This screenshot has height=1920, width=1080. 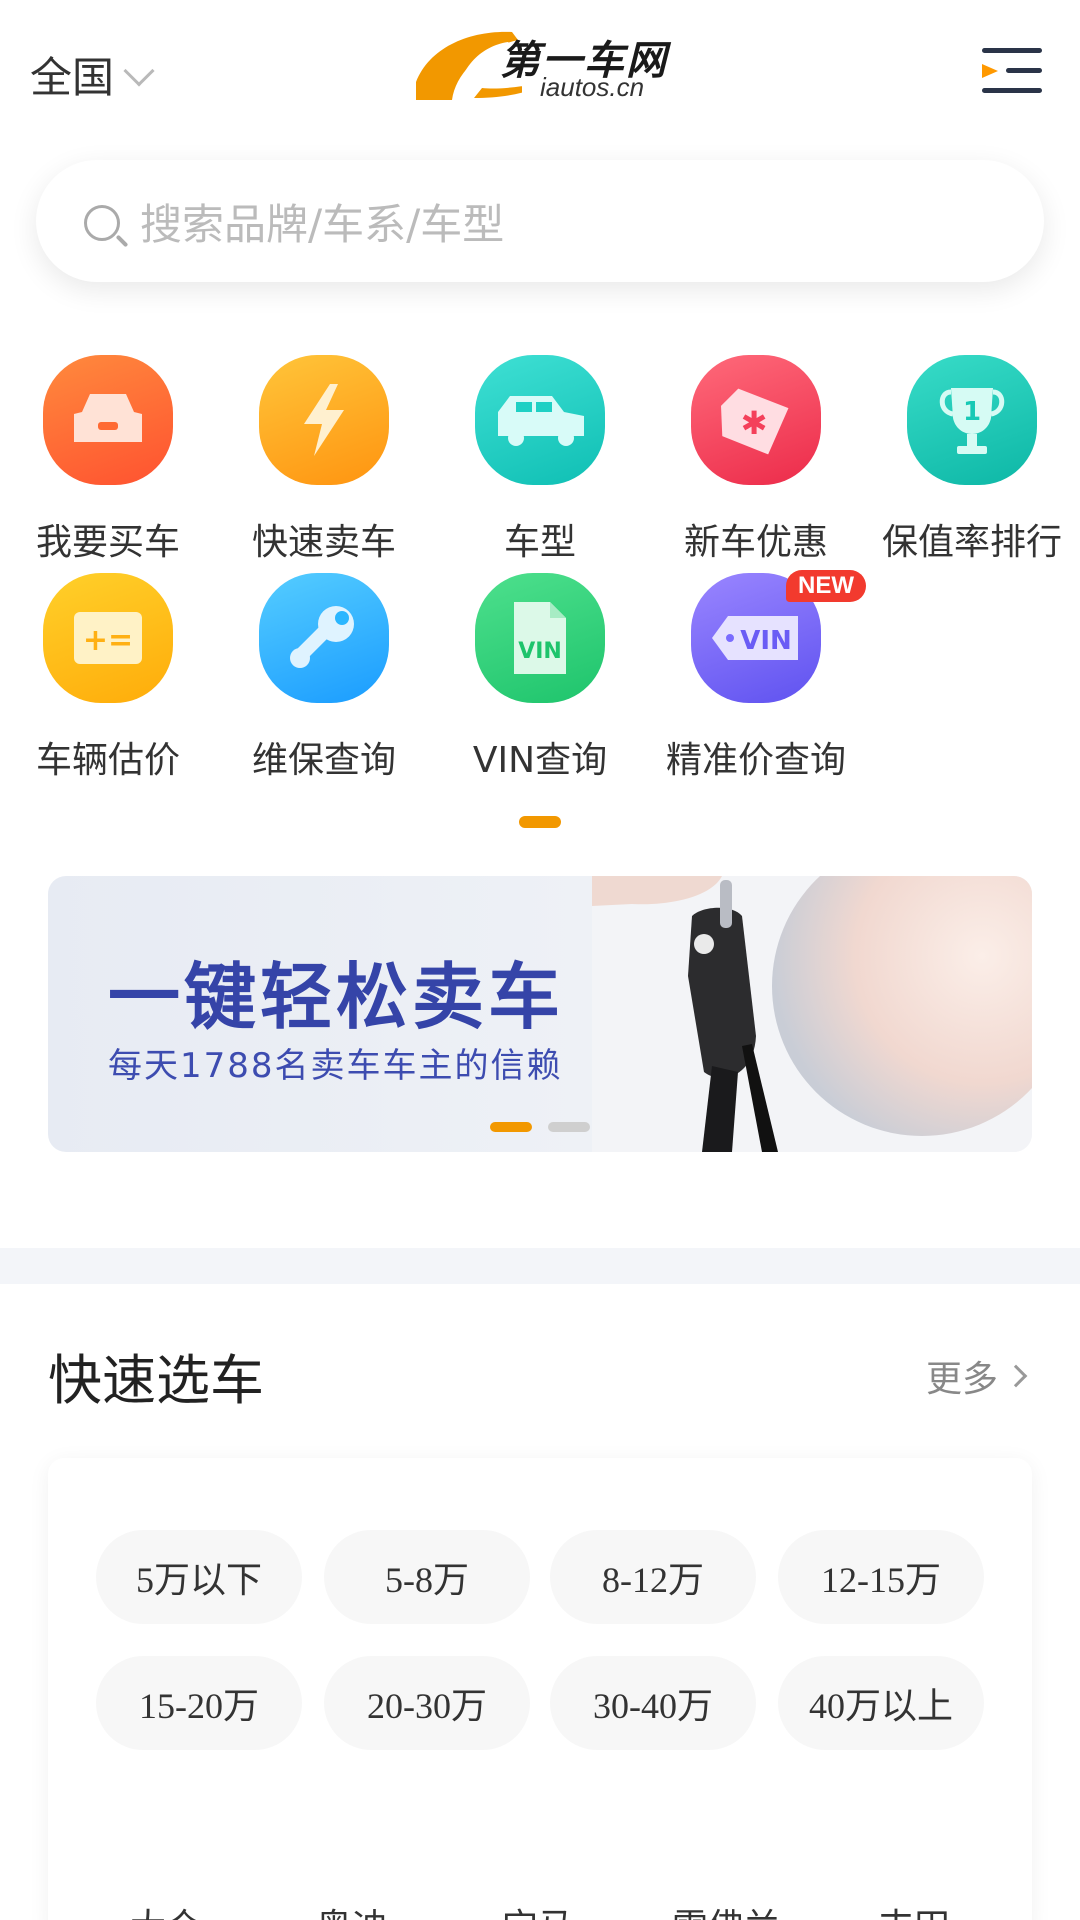 I want to click on brand-item: 奥迪, so click(x=352, y=1909).